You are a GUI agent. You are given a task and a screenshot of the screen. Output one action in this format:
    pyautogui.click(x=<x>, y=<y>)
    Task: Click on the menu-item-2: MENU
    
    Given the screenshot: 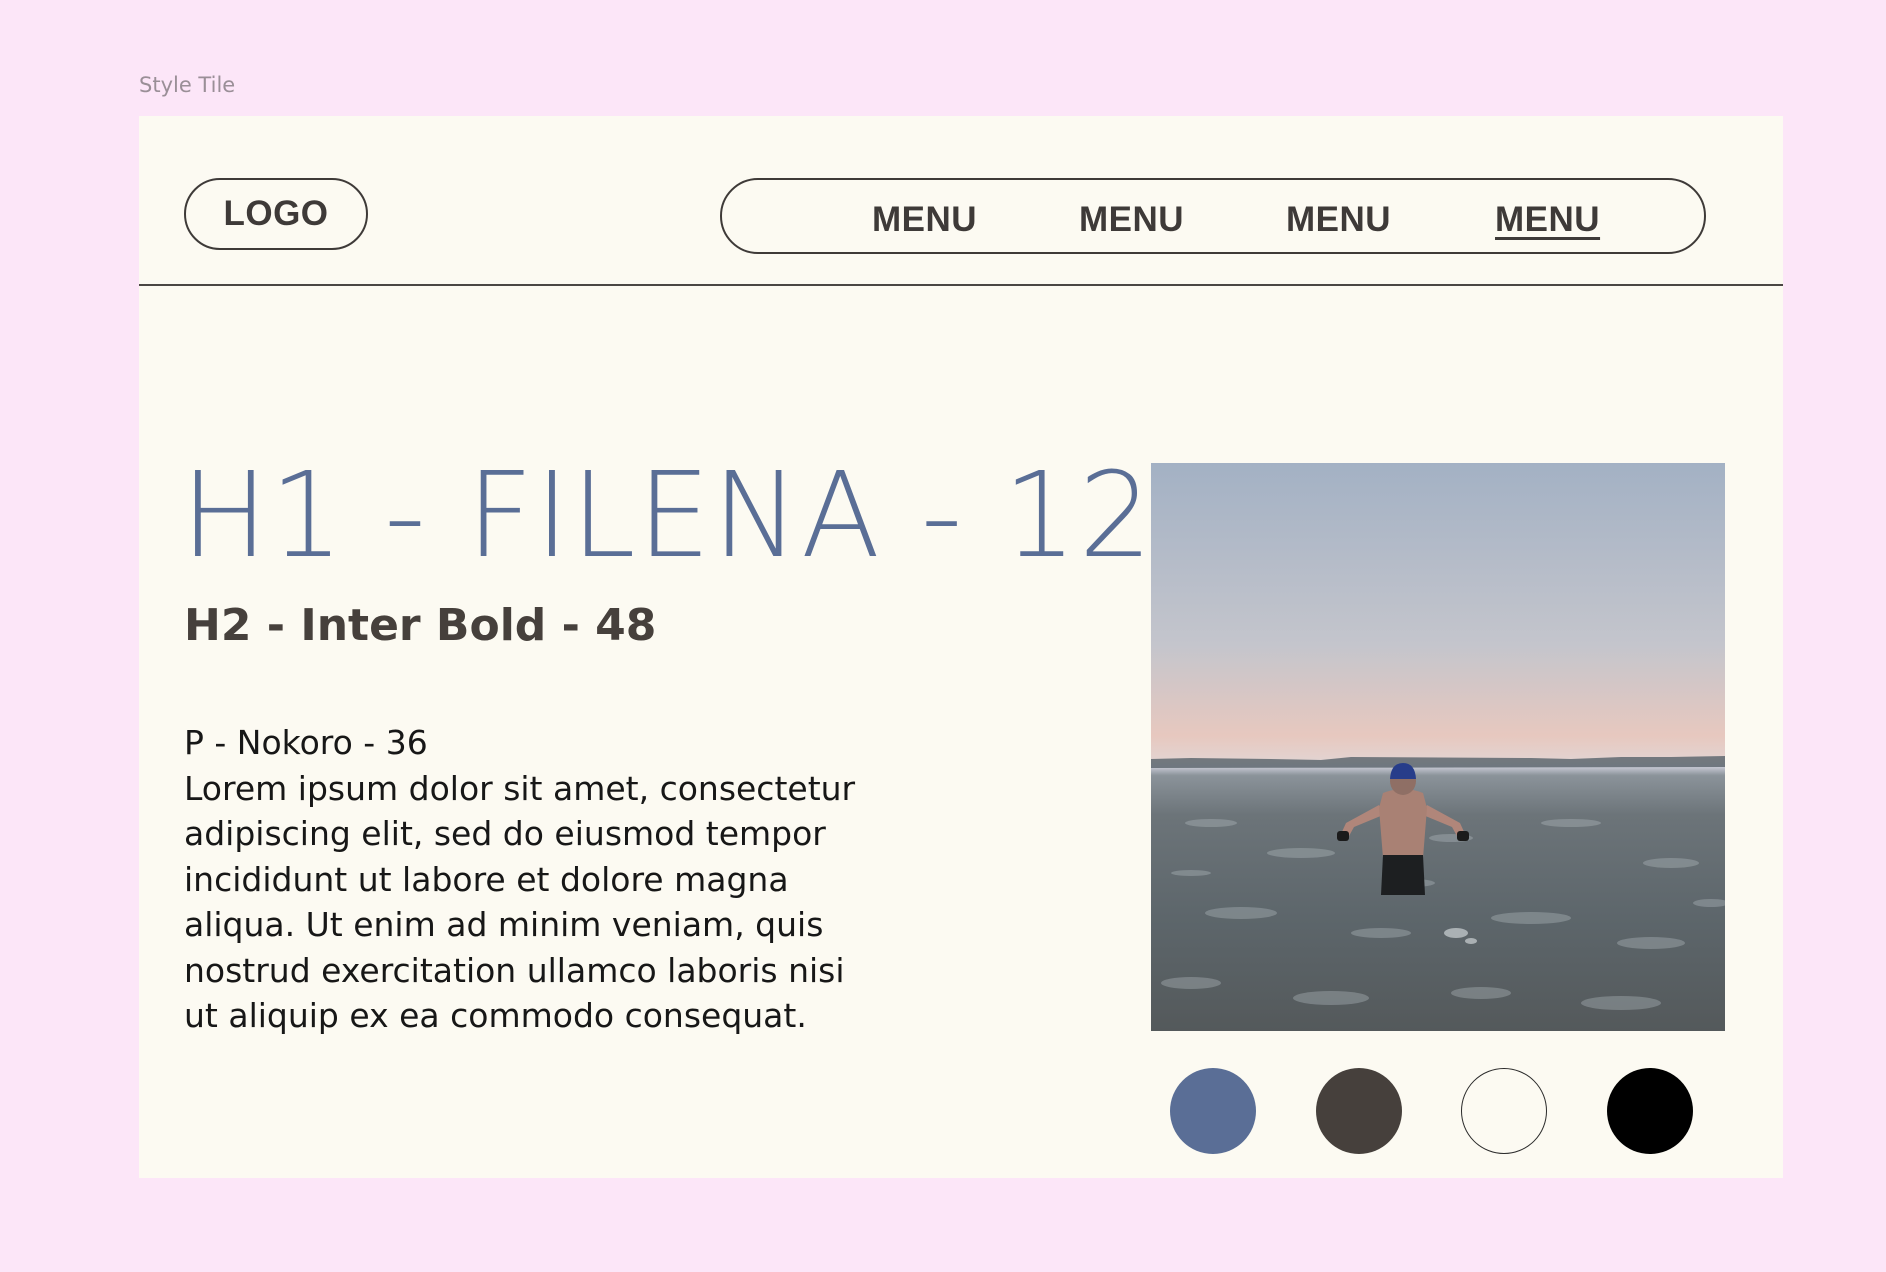 What is the action you would take?
    pyautogui.click(x=1131, y=220)
    